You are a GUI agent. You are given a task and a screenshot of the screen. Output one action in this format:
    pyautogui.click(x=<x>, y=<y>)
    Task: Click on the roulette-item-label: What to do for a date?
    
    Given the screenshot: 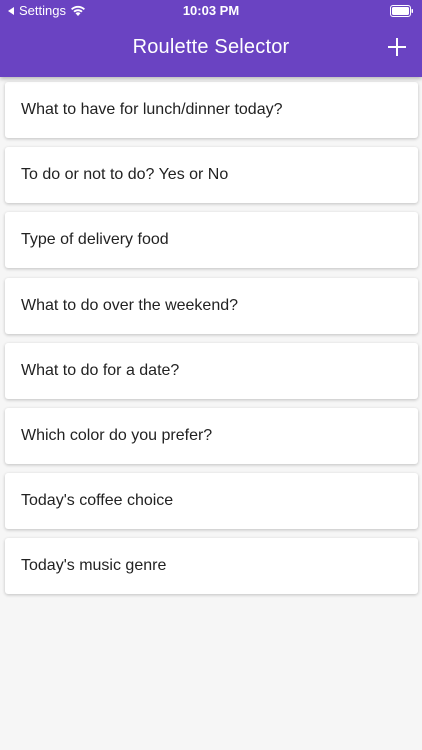 What is the action you would take?
    pyautogui.click(x=100, y=370)
    